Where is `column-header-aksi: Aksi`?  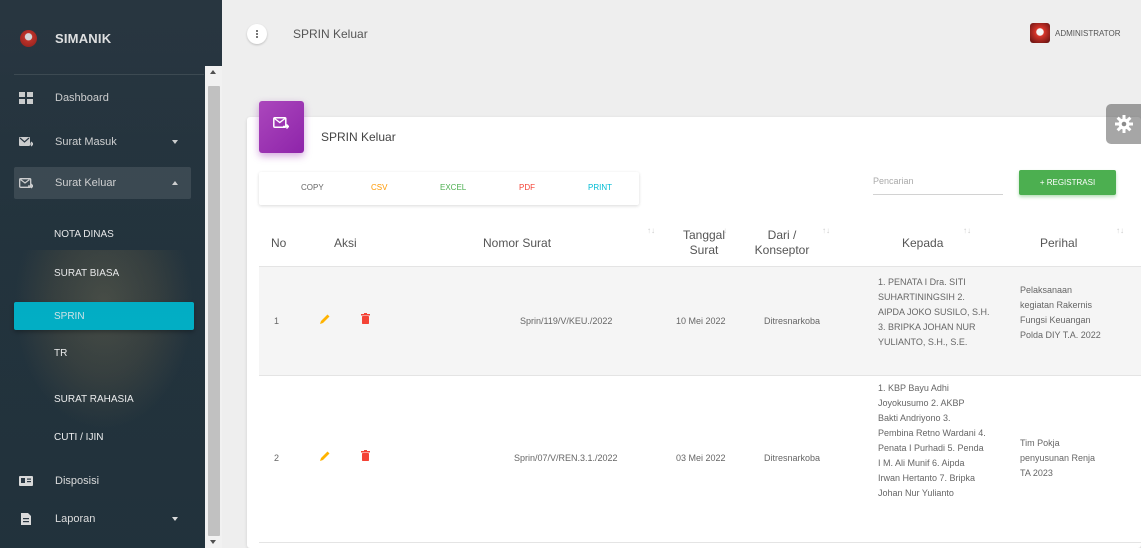 column-header-aksi: Aksi is located at coordinates (345, 243).